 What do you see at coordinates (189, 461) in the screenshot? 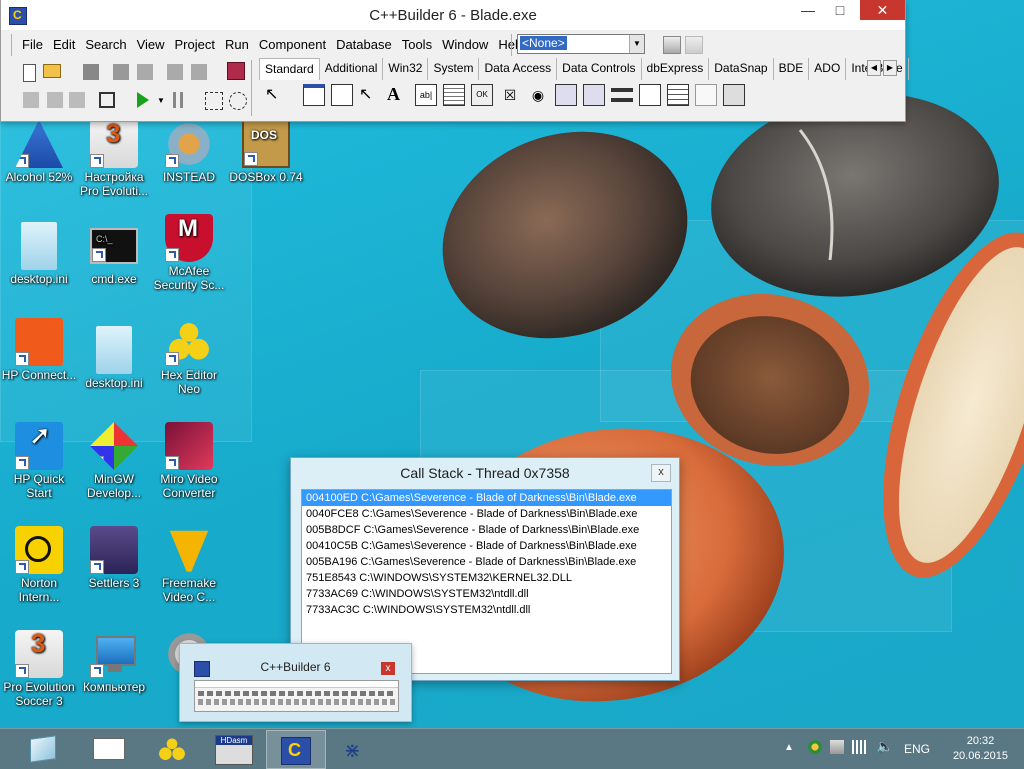
I see `desktop-icon-miro: Miro Video Converter` at bounding box center [189, 461].